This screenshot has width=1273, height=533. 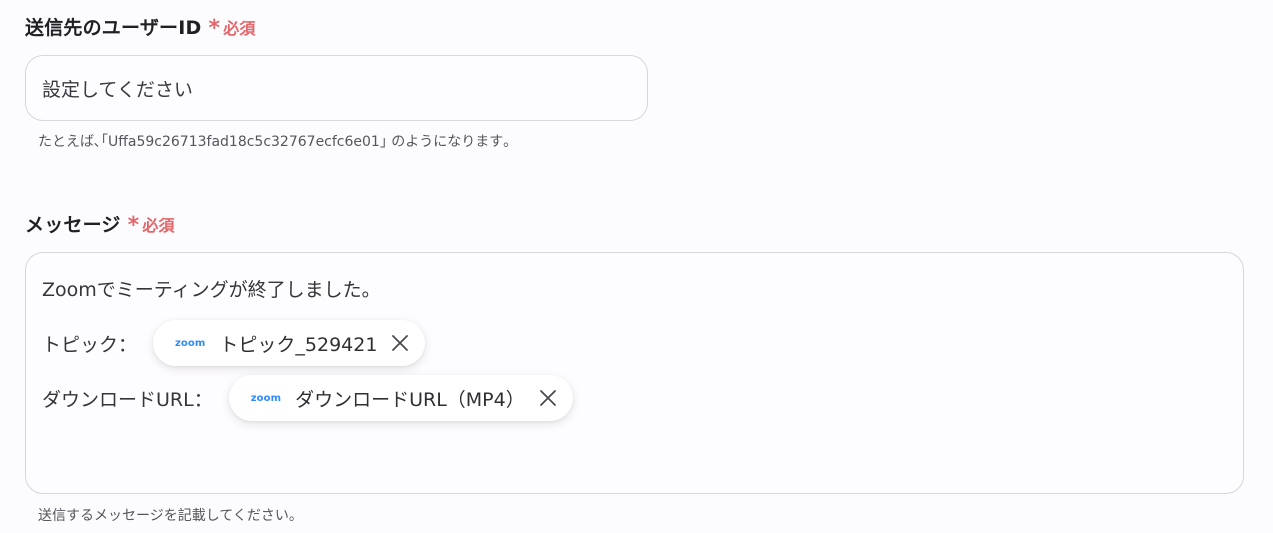 I want to click on message-line-topic: トピック： zoom トピック_529421, so click(x=234, y=343).